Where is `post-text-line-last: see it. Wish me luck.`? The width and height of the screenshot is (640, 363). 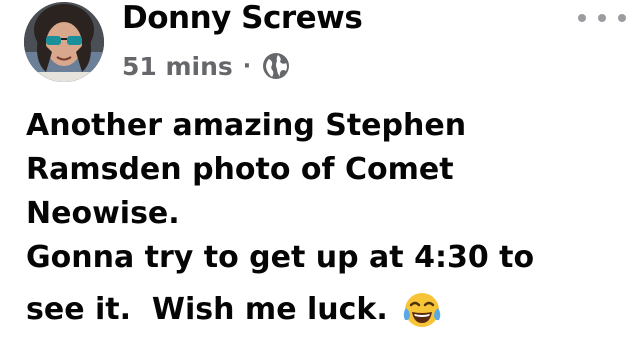
post-text-line-last: see it. Wish me luck. is located at coordinates (321, 310).